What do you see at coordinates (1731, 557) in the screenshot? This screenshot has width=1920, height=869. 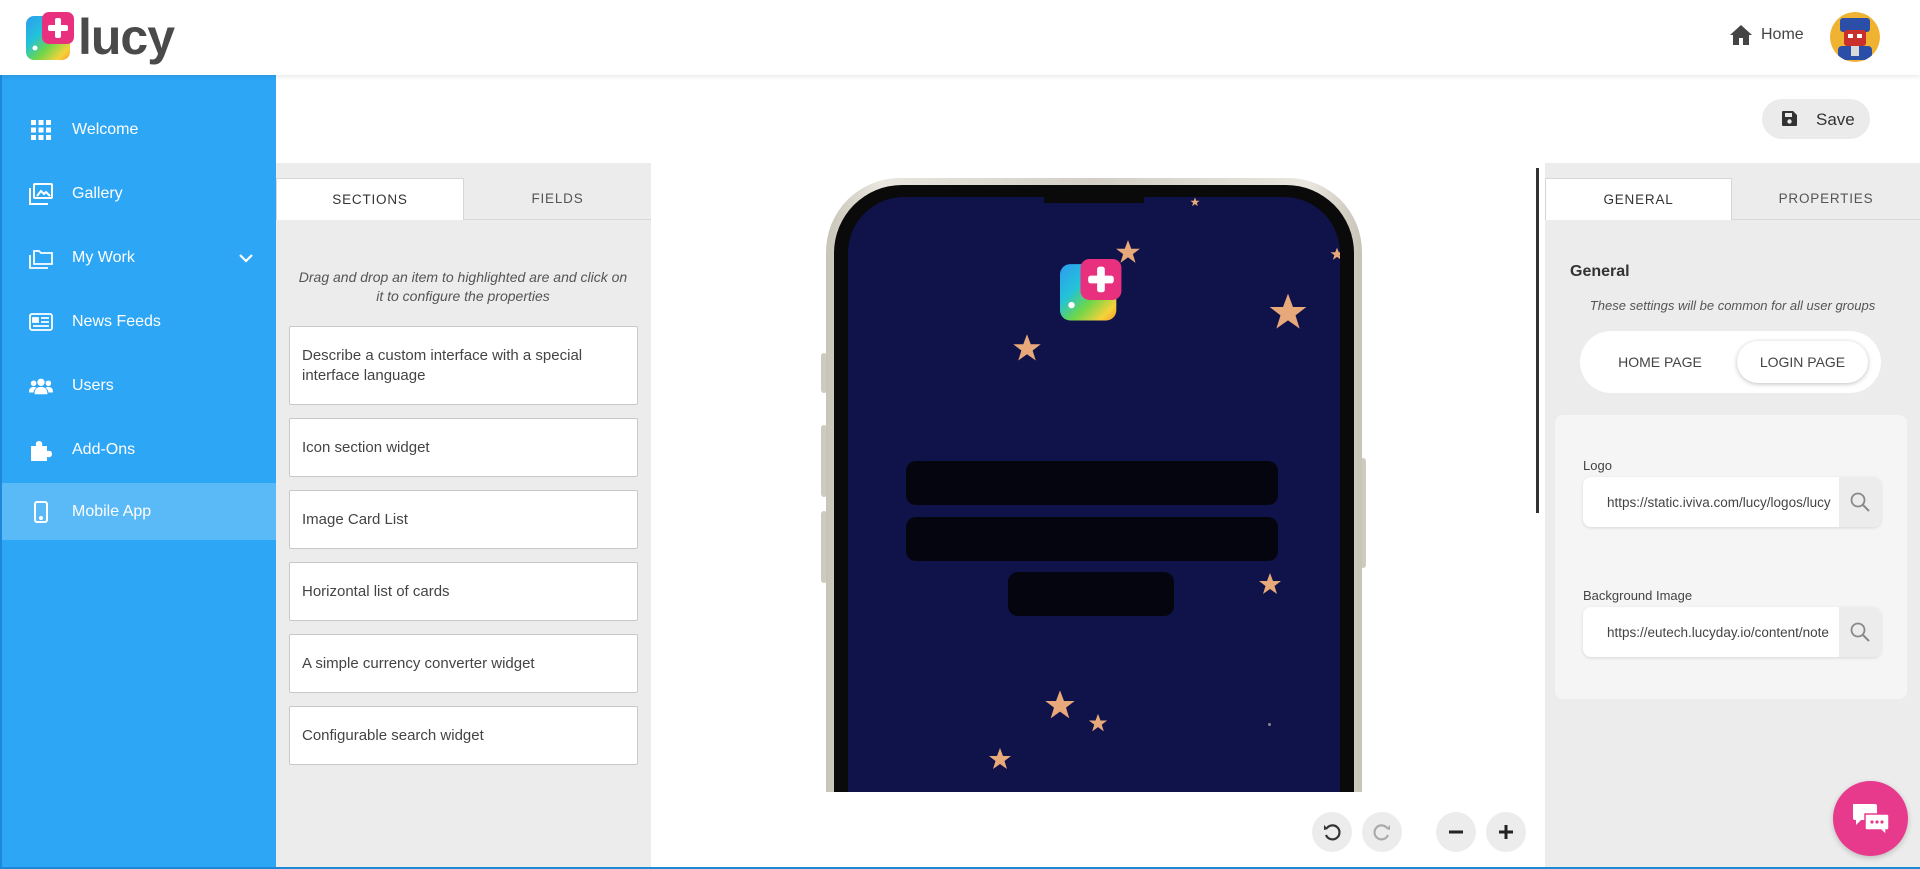 I see `login-settings-card: Logo Background Image` at bounding box center [1731, 557].